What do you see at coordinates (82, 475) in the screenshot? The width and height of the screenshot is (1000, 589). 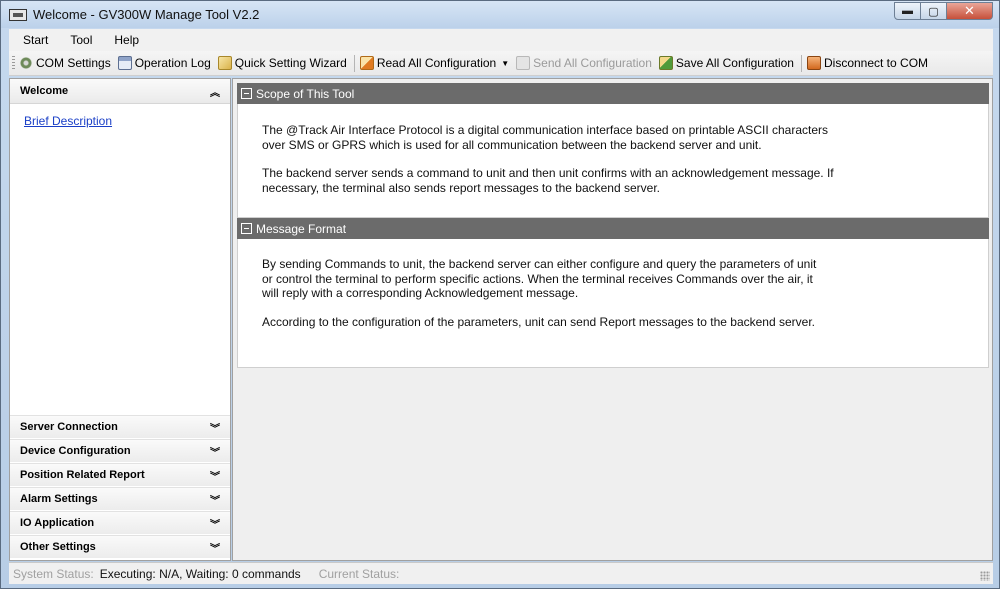 I see `section-label: Position Related Report` at bounding box center [82, 475].